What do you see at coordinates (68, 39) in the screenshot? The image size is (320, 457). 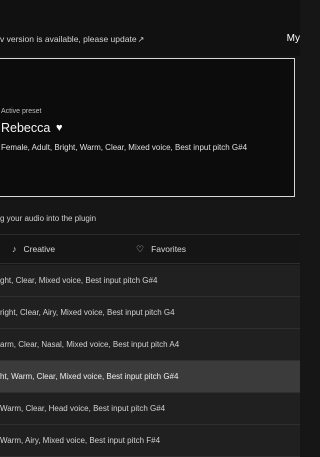 I see `update-notice: v version is available, please update` at bounding box center [68, 39].